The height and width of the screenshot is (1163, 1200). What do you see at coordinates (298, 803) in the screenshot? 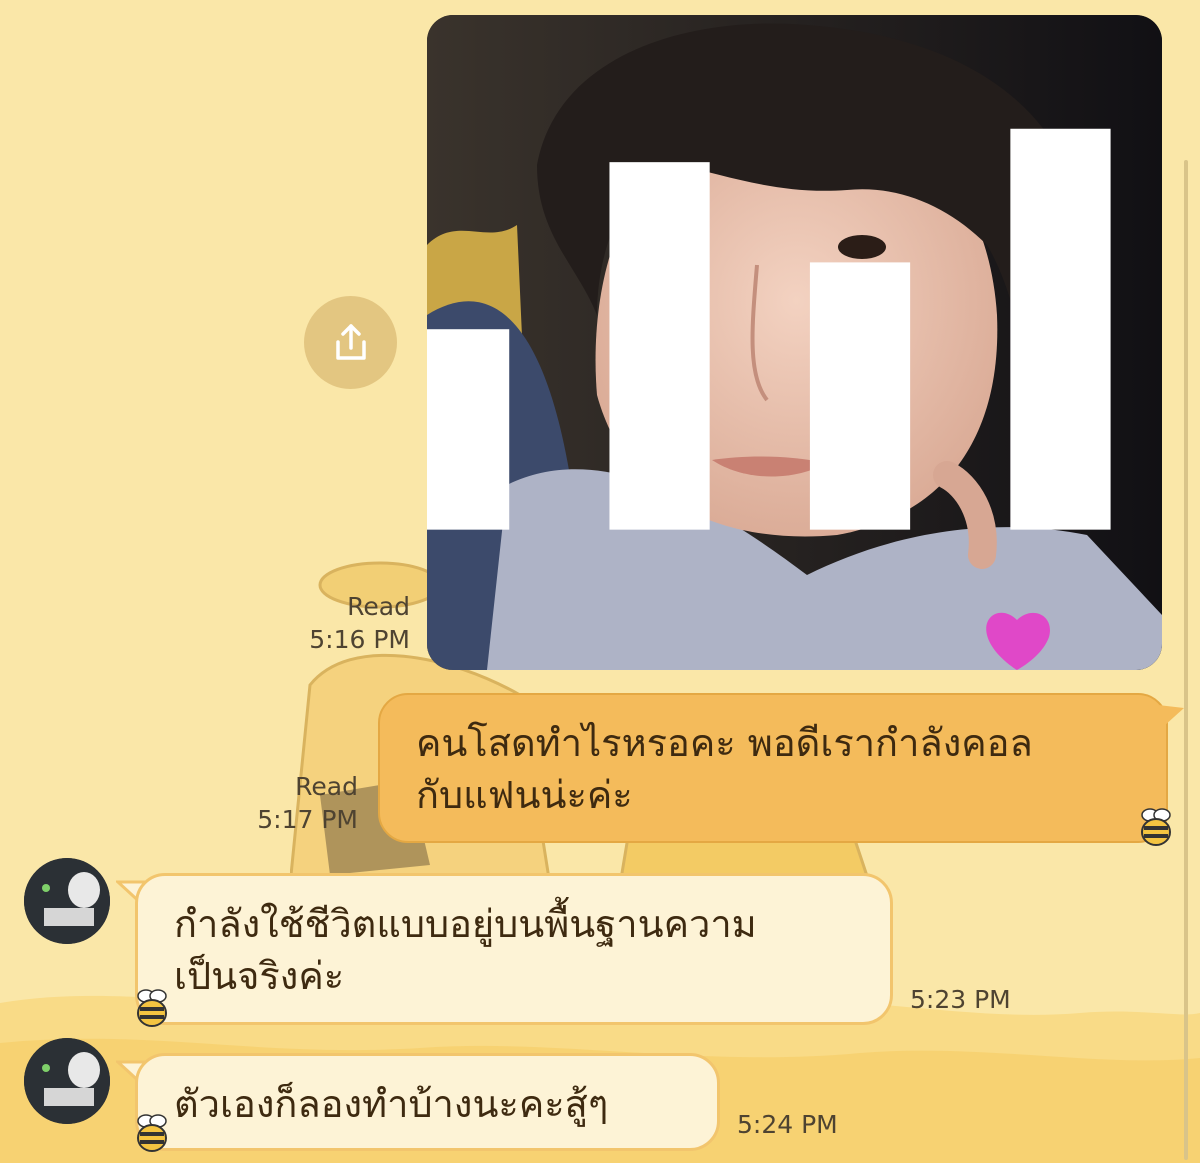
I see `read-receipt: Read 5:17 PM` at bounding box center [298, 803].